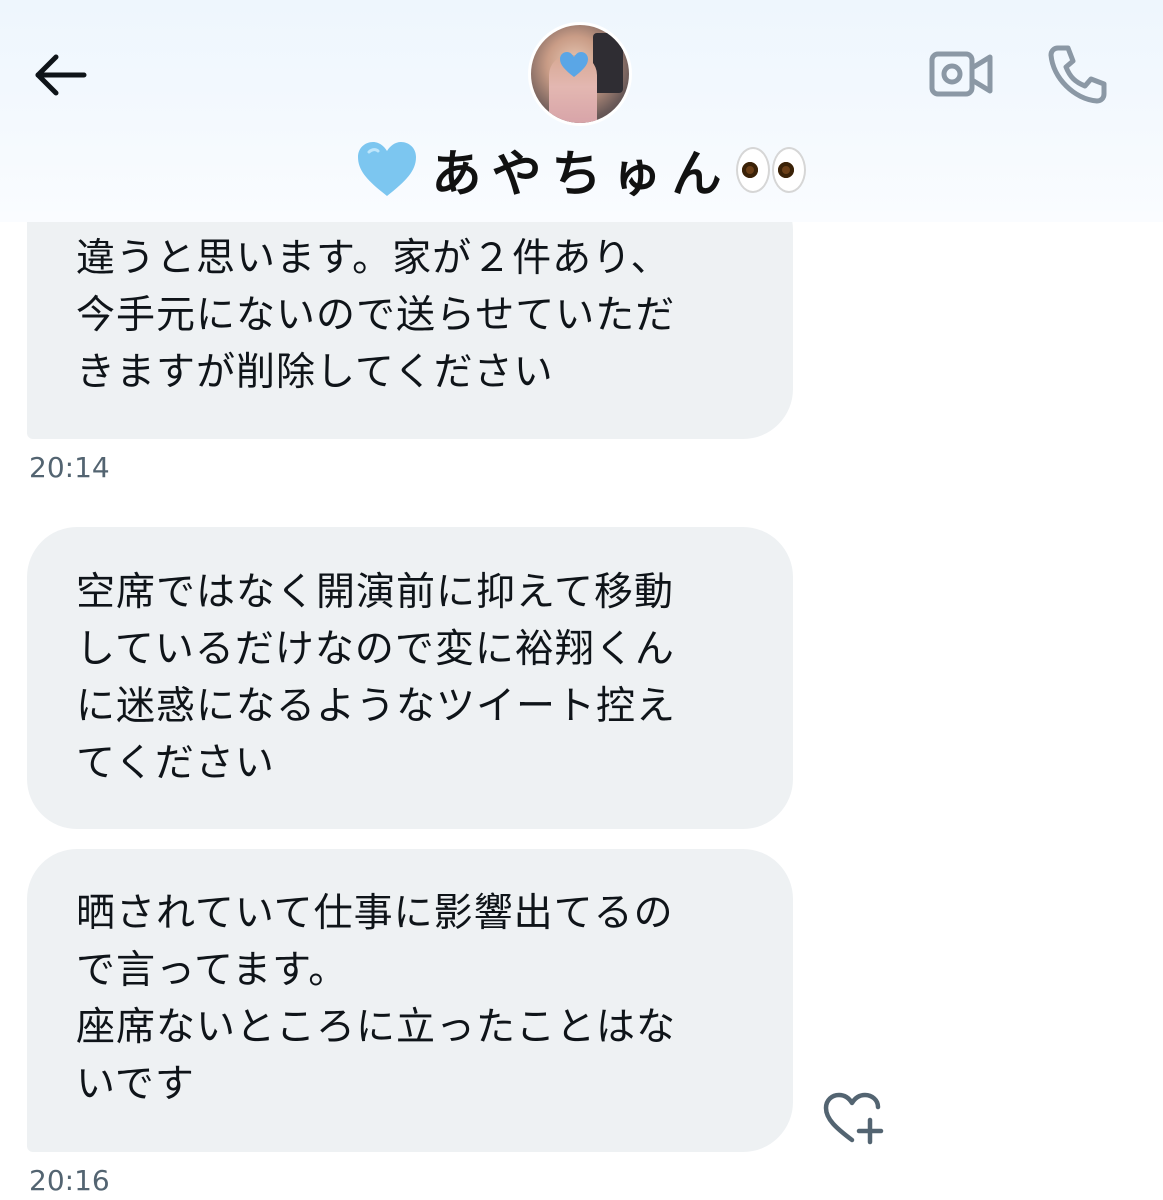  I want to click on back-button, so click(60, 75).